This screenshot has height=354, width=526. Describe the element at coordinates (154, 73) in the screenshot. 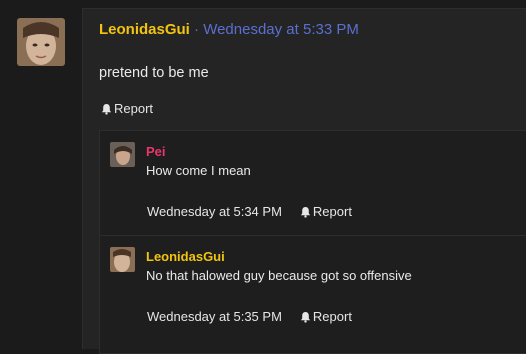

I see `post-body: pretend to be me` at that location.